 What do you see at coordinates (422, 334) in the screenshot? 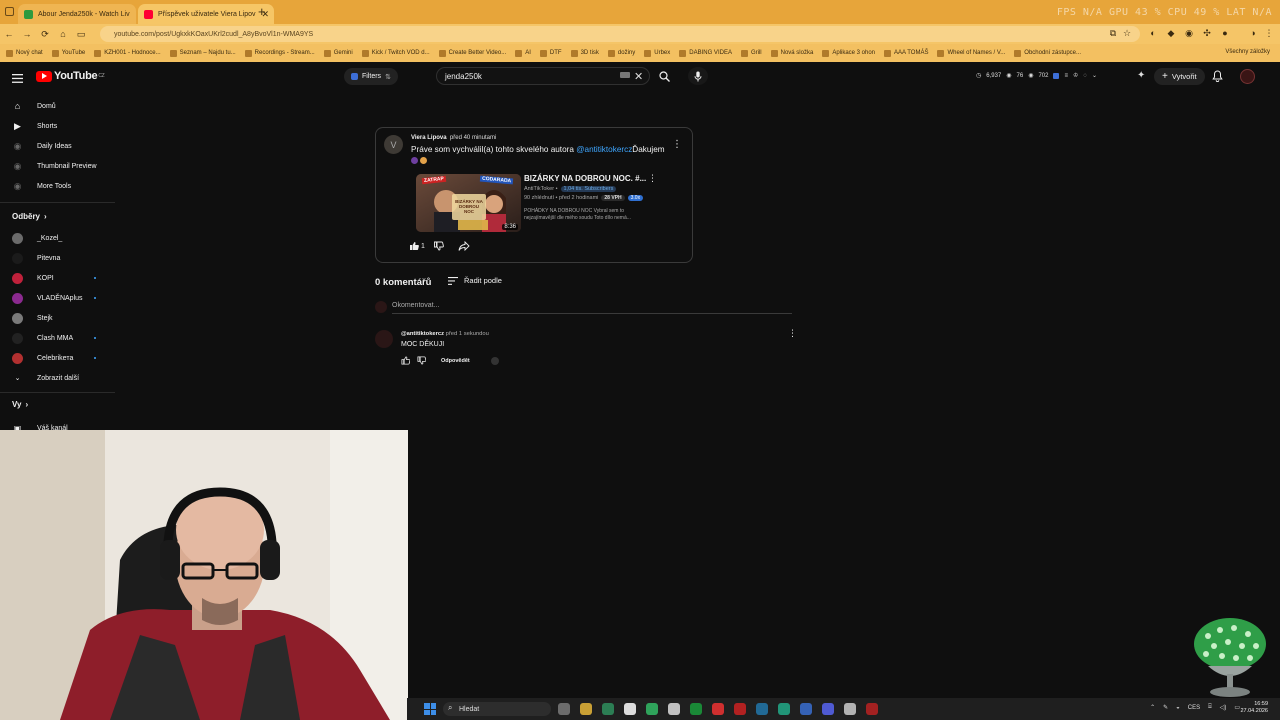
I see `comment-author: @antitiktokercz` at bounding box center [422, 334].